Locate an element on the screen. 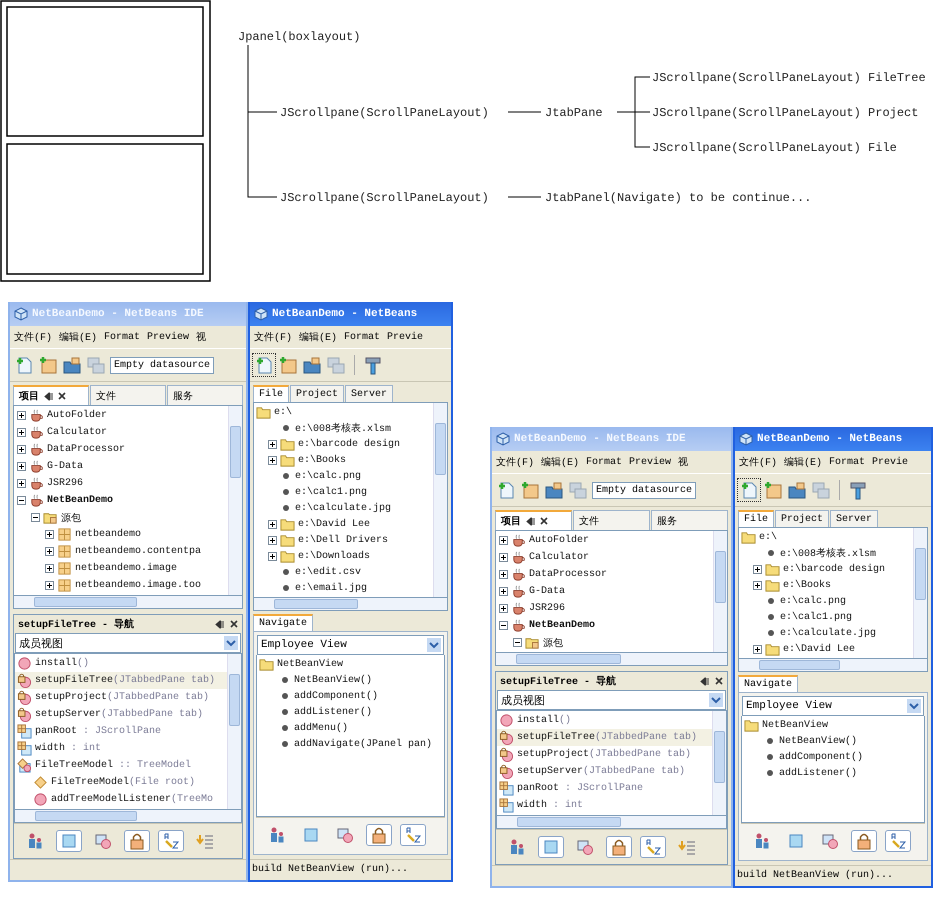  member-item: width : int is located at coordinates (604, 805).